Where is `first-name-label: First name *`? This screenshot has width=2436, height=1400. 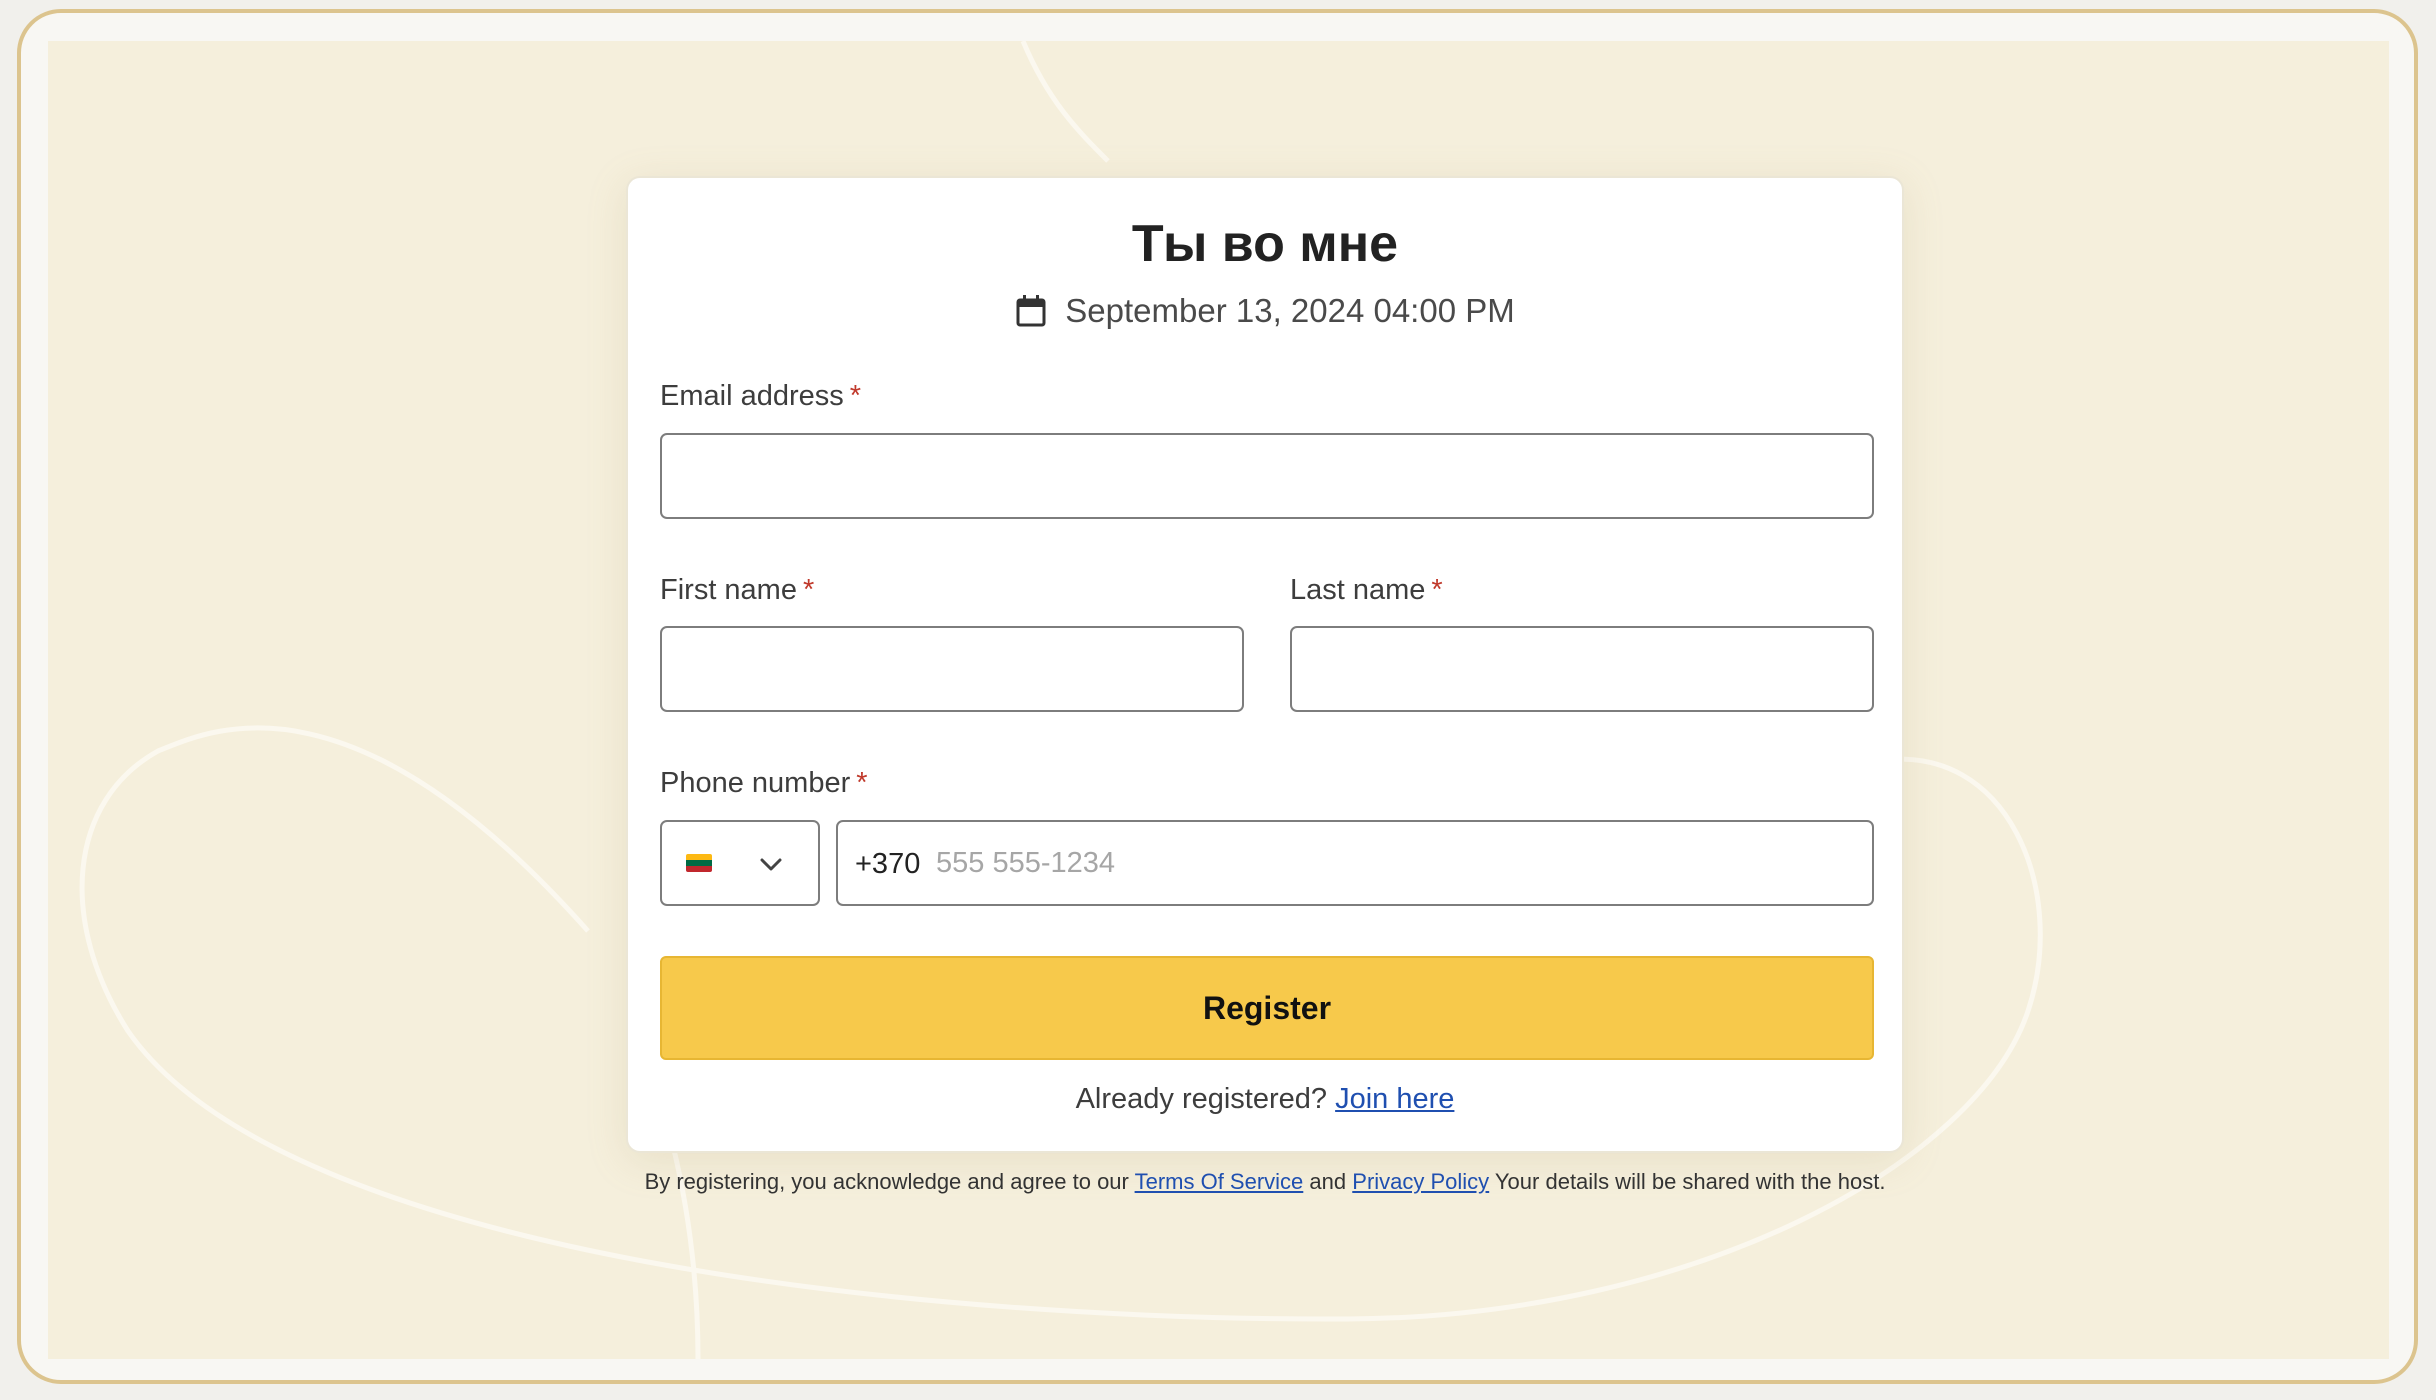
first-name-label: First name * is located at coordinates (737, 590).